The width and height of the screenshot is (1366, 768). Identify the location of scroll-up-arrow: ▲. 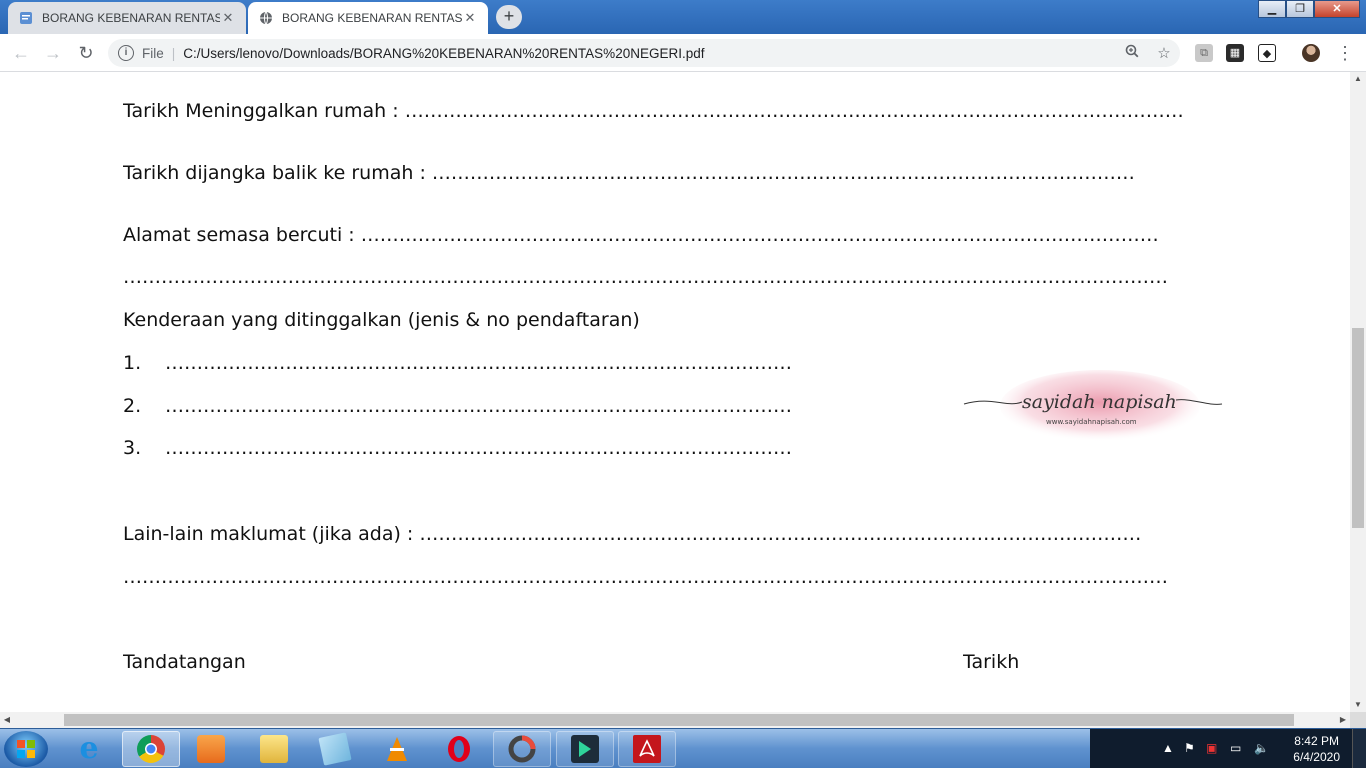
(1358, 79).